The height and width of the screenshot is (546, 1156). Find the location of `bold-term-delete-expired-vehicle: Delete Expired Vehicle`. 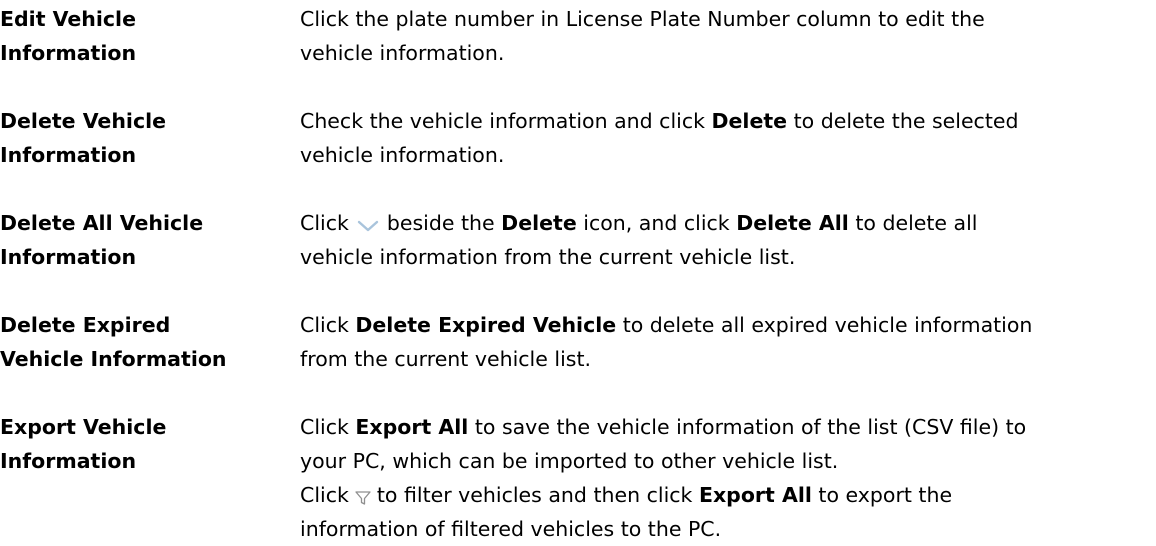

bold-term-delete-expired-vehicle: Delete Expired Vehicle is located at coordinates (486, 325).